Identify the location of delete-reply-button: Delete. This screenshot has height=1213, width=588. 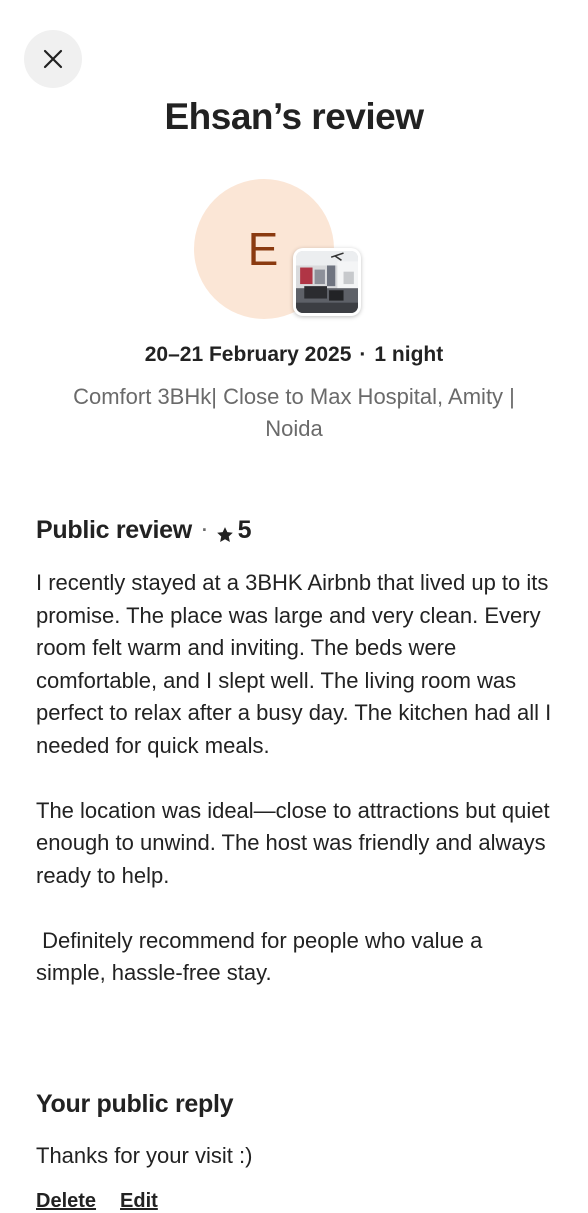
(66, 1201).